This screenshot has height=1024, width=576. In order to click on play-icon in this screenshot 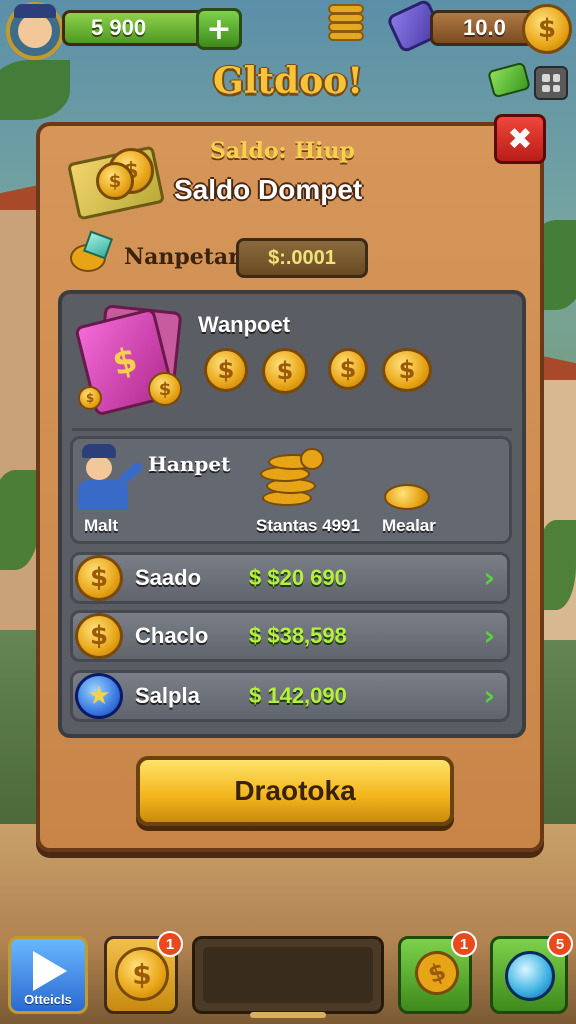, I will do `click(50, 971)`.